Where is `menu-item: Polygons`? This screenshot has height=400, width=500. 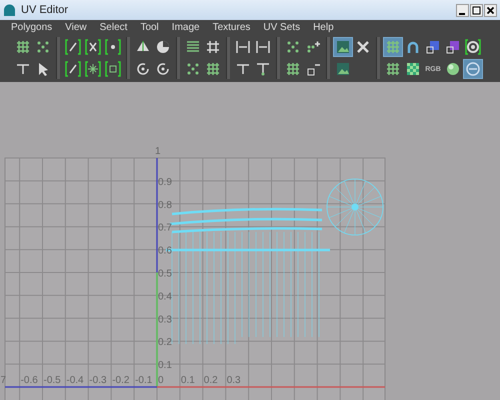 menu-item: Polygons is located at coordinates (31, 27).